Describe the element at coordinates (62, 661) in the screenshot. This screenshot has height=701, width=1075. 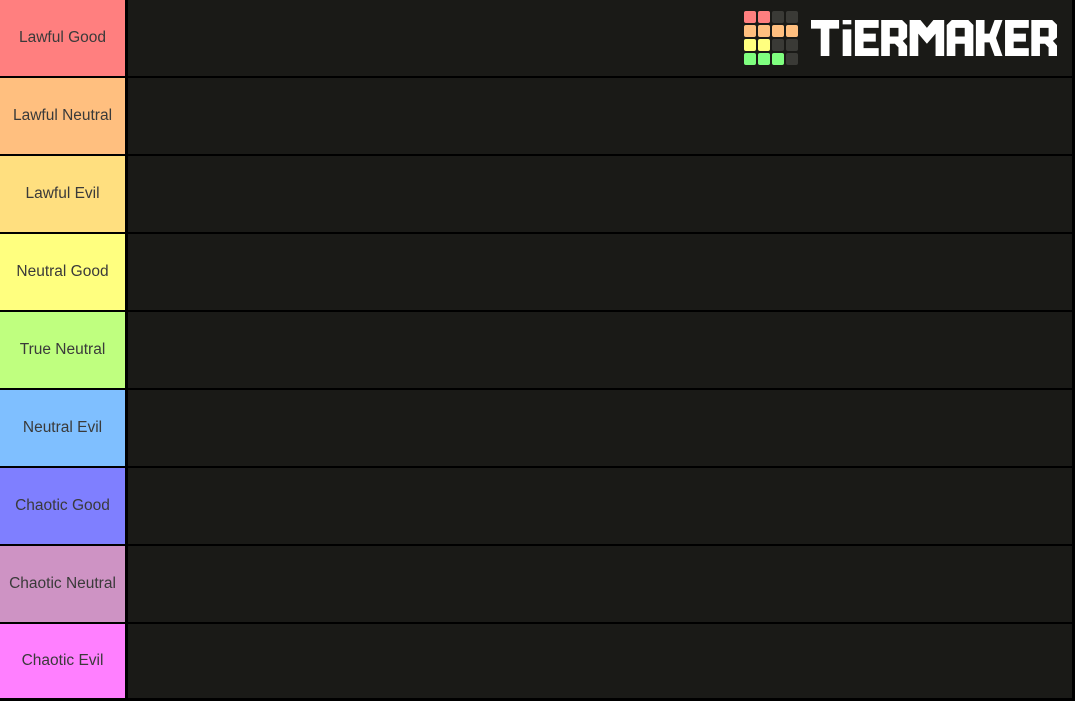
I see `tier-label-chaotic-evil: Chaotic Evil` at that location.